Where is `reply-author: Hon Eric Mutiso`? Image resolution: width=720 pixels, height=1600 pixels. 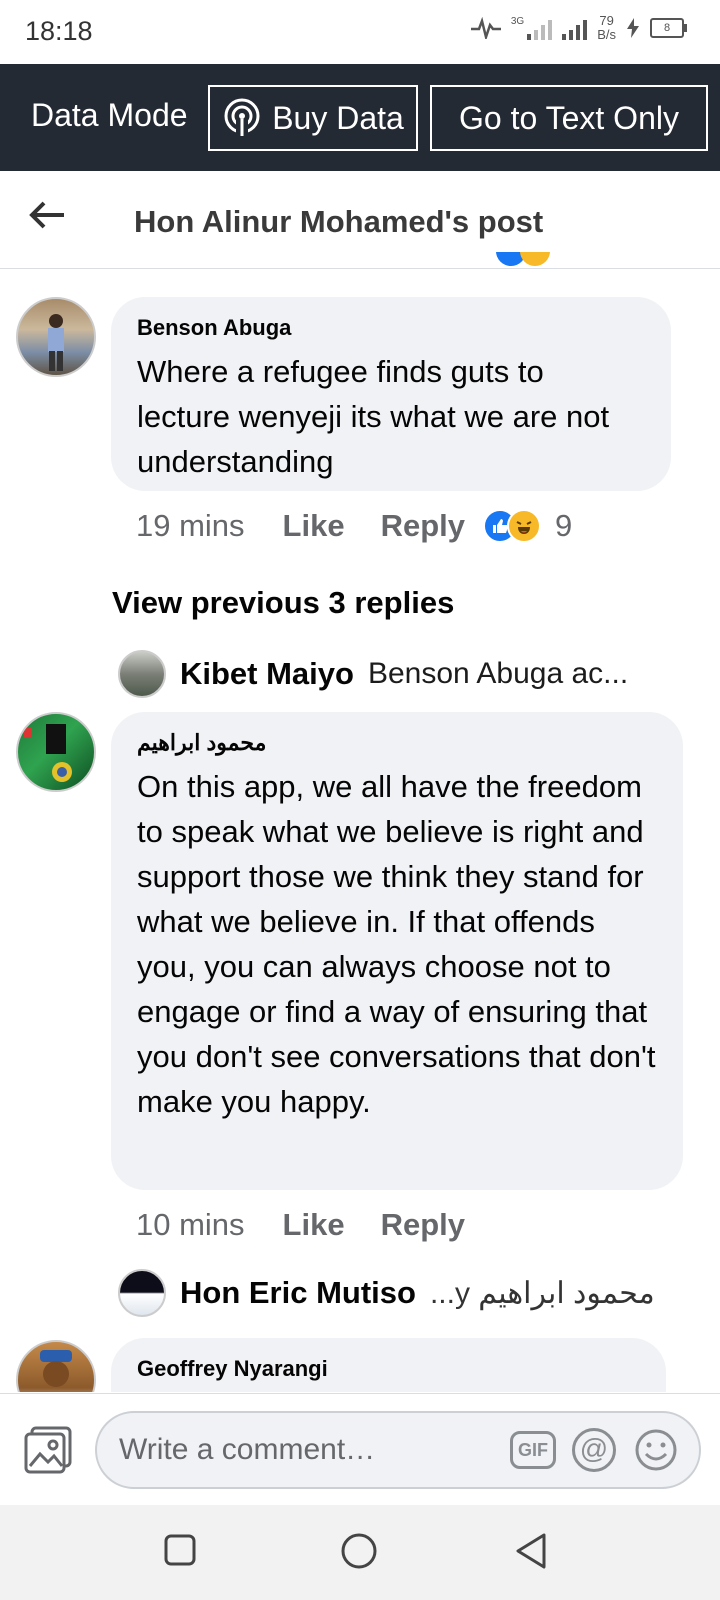 reply-author: Hon Eric Mutiso is located at coordinates (298, 1292).